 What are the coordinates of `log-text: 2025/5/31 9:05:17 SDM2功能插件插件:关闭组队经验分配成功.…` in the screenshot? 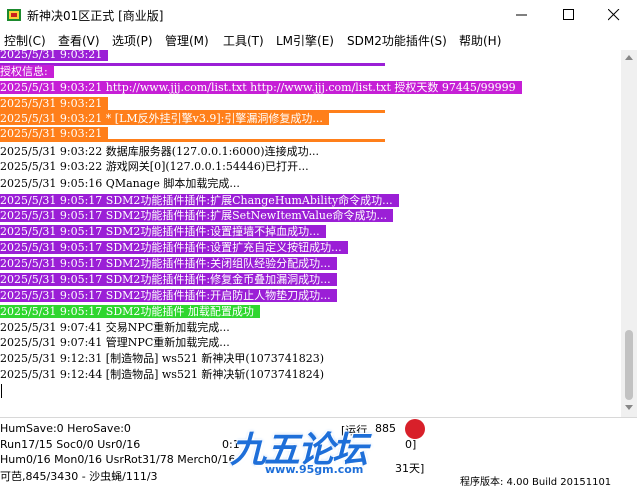 It's located at (168, 263).